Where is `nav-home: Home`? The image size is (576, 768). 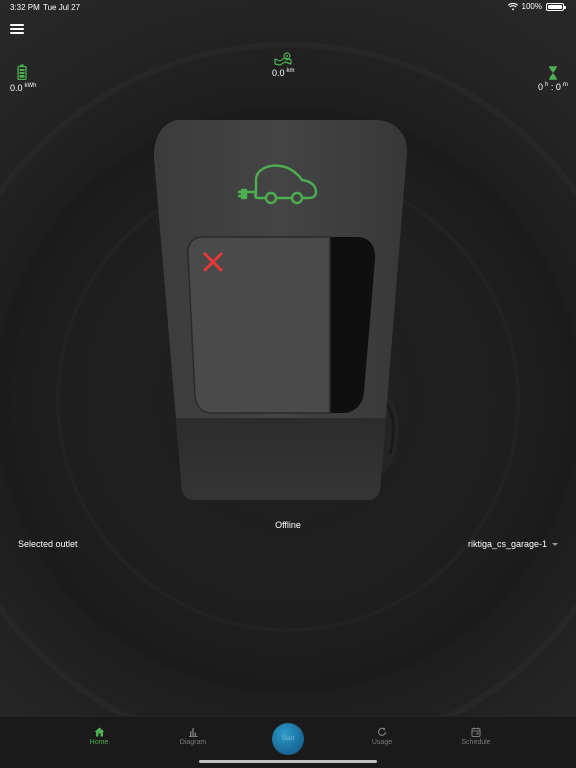
nav-home: Home is located at coordinates (99, 736).